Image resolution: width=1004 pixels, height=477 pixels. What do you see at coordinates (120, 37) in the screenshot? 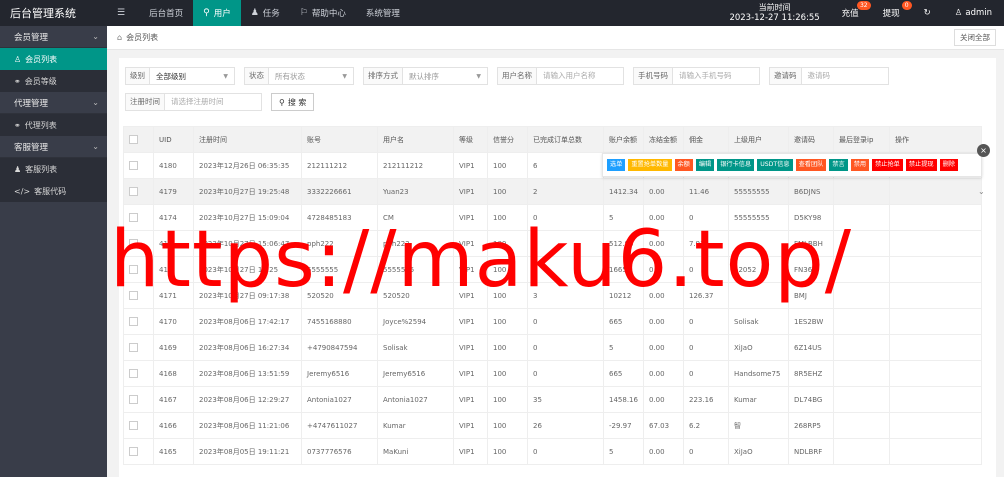
I see `home-icon: ⌂` at bounding box center [120, 37].